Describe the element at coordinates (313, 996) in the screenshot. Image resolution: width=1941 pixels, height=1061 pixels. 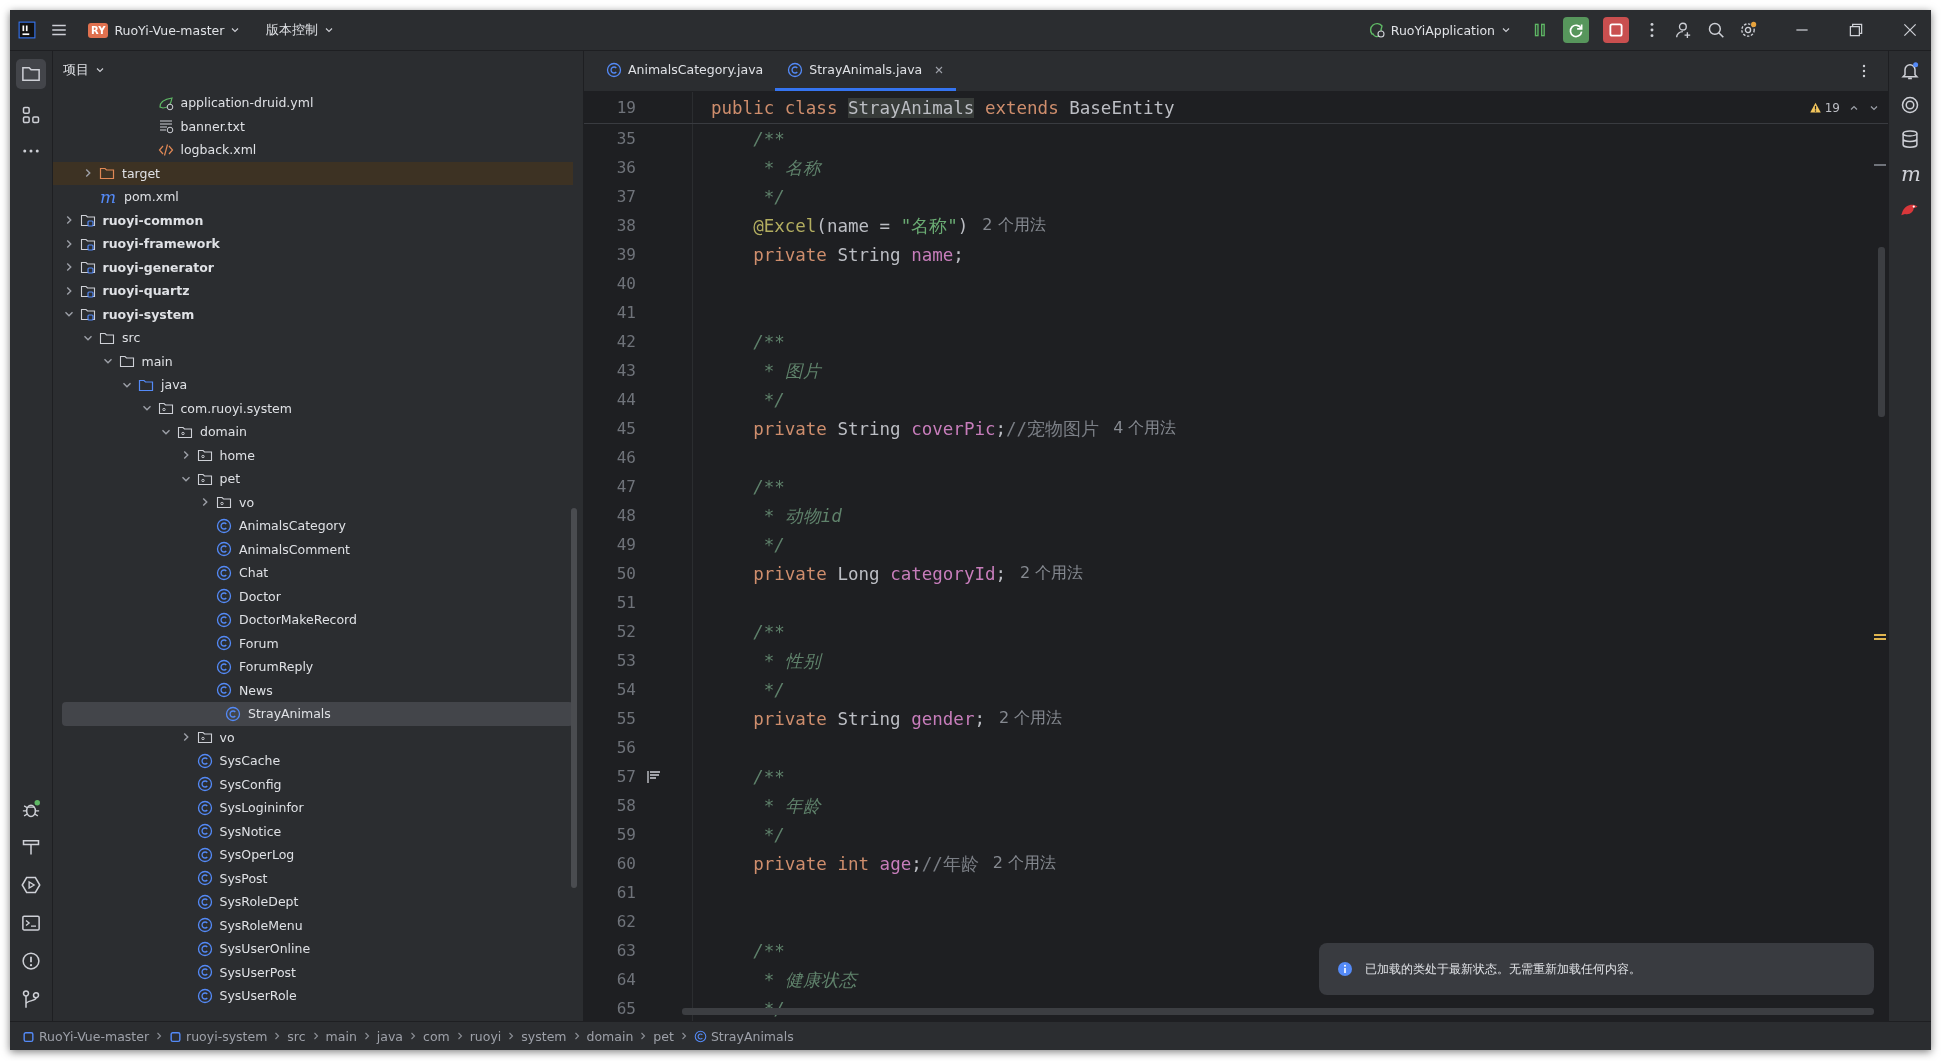
I see `tree-item: SysUserRole` at that location.